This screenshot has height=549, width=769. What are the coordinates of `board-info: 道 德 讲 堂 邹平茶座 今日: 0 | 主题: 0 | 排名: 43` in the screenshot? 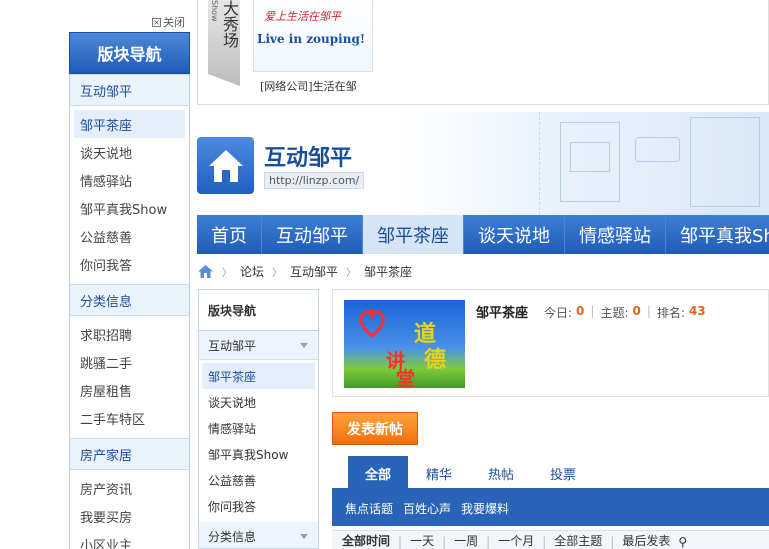 It's located at (550, 343).